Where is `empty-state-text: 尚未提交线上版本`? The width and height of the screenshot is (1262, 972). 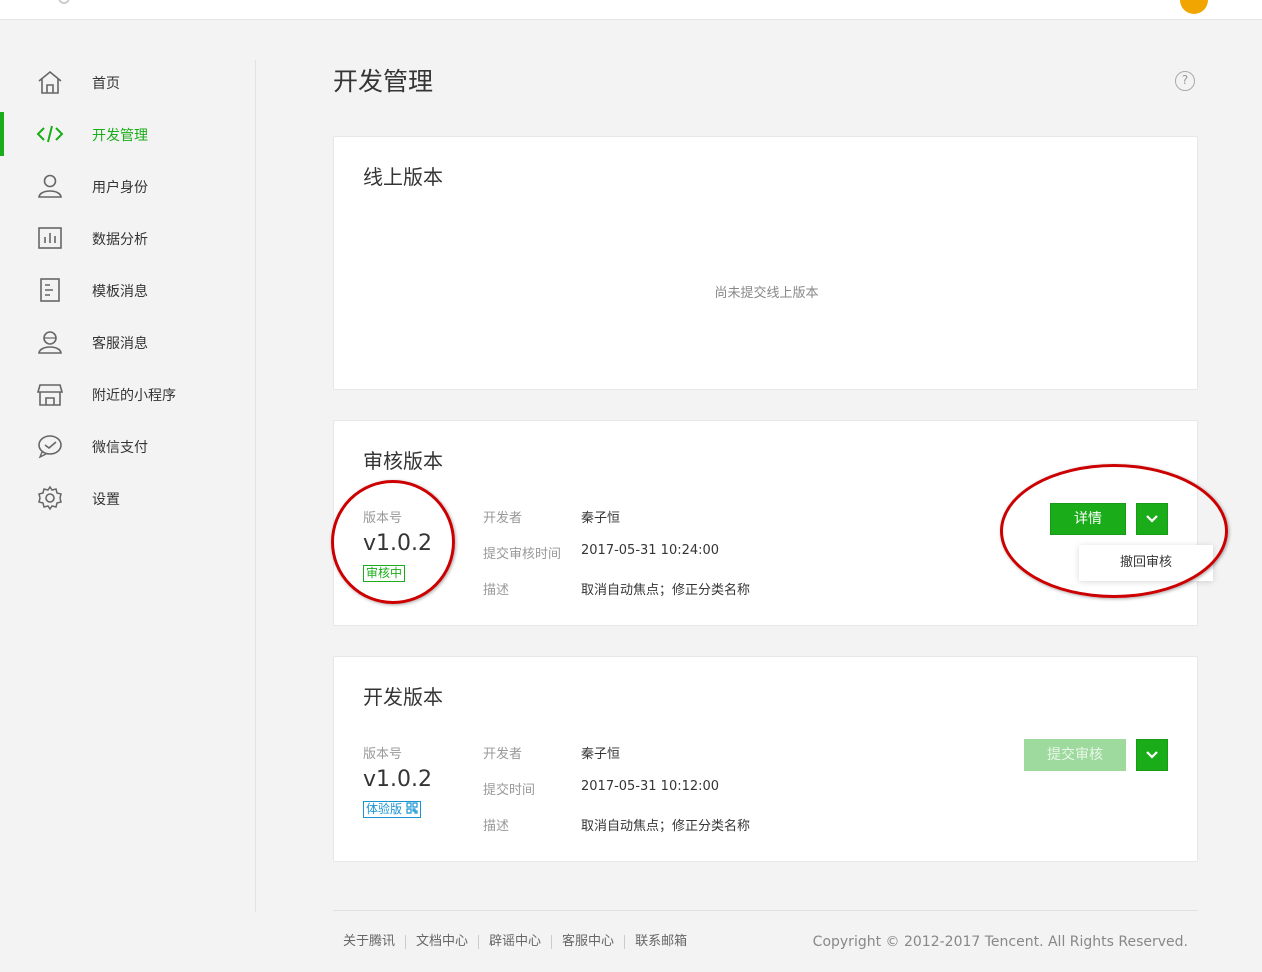 empty-state-text: 尚未提交线上版本 is located at coordinates (766, 293).